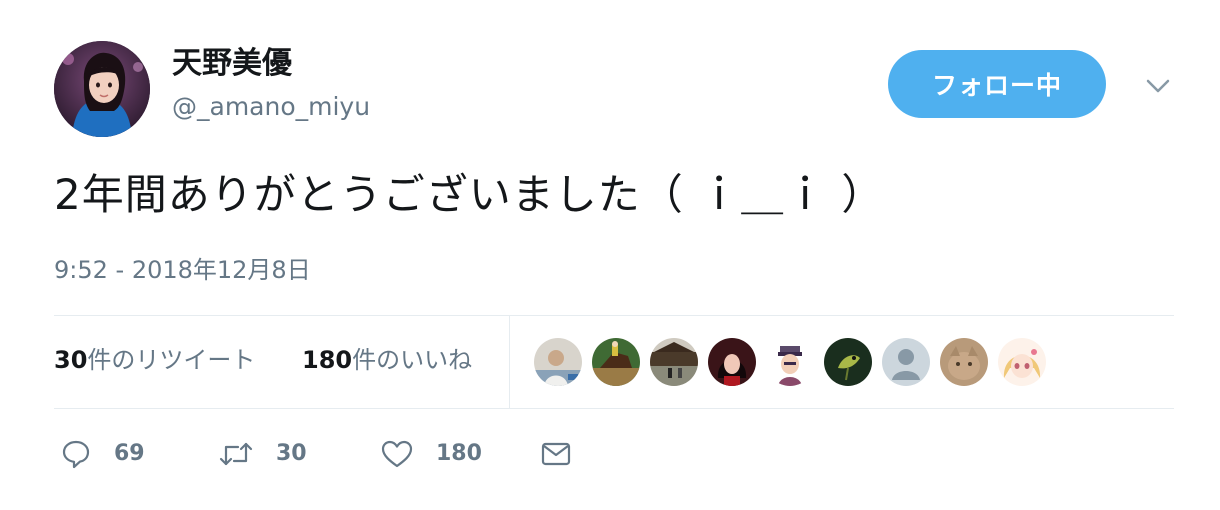  Describe the element at coordinates (459, 453) in the screenshot. I see `like-count: 180` at that location.